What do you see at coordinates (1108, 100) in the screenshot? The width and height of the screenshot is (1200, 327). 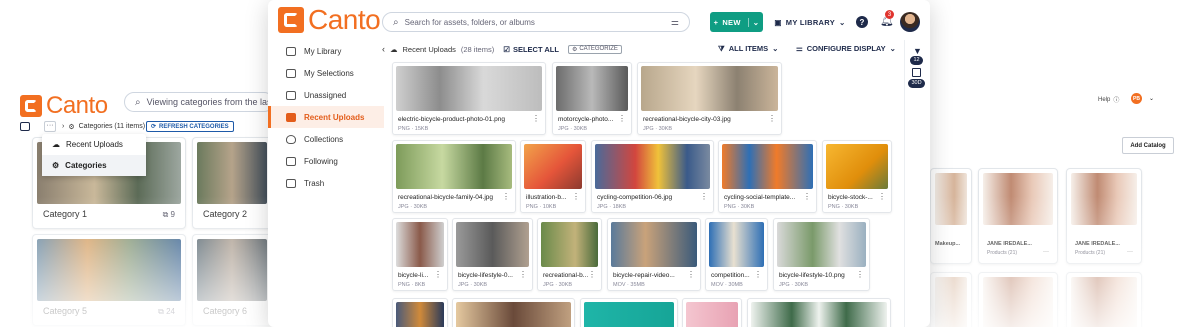 I see `help-link: Help ⓘ` at bounding box center [1108, 100].